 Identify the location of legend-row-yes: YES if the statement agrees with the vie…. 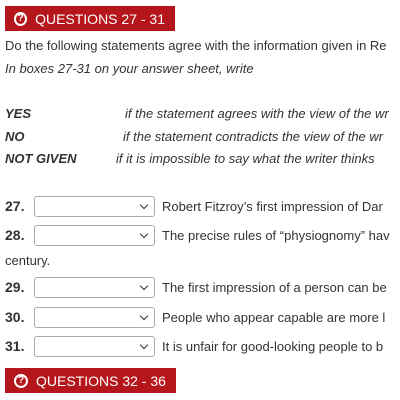
(202, 115).